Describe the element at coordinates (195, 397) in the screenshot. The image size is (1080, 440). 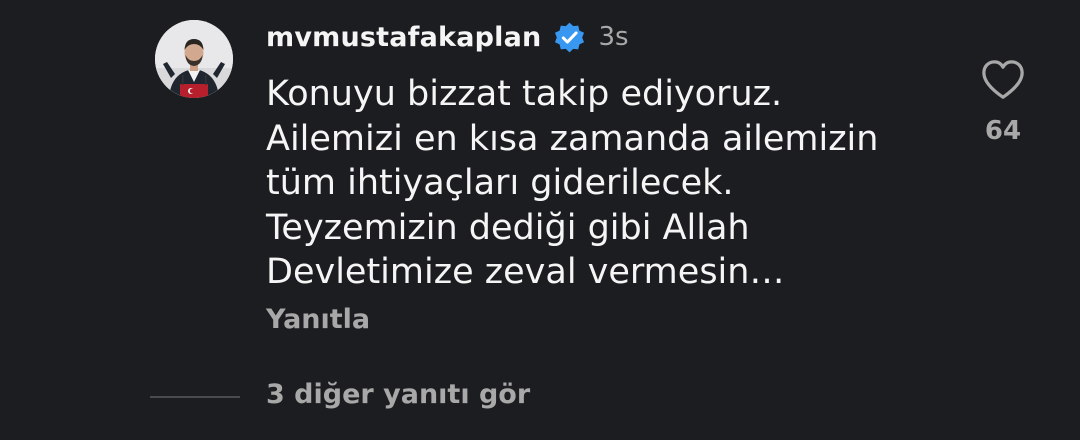
I see `replies-divider` at that location.